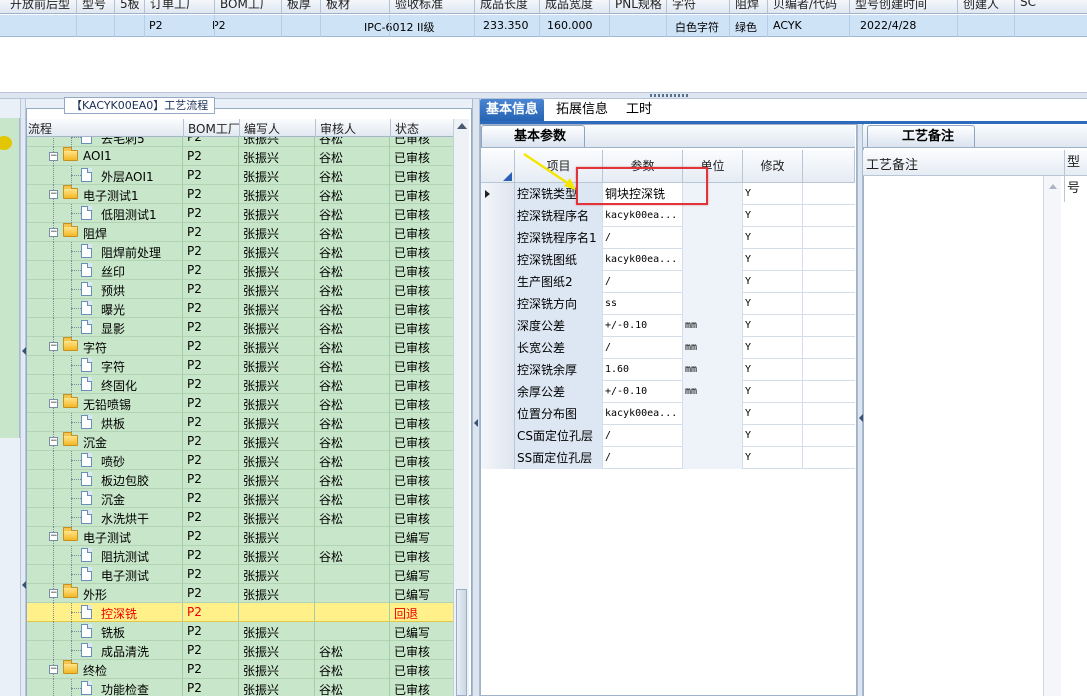  Describe the element at coordinates (1052, 436) in the screenshot. I see `notes-scrollbar` at that location.